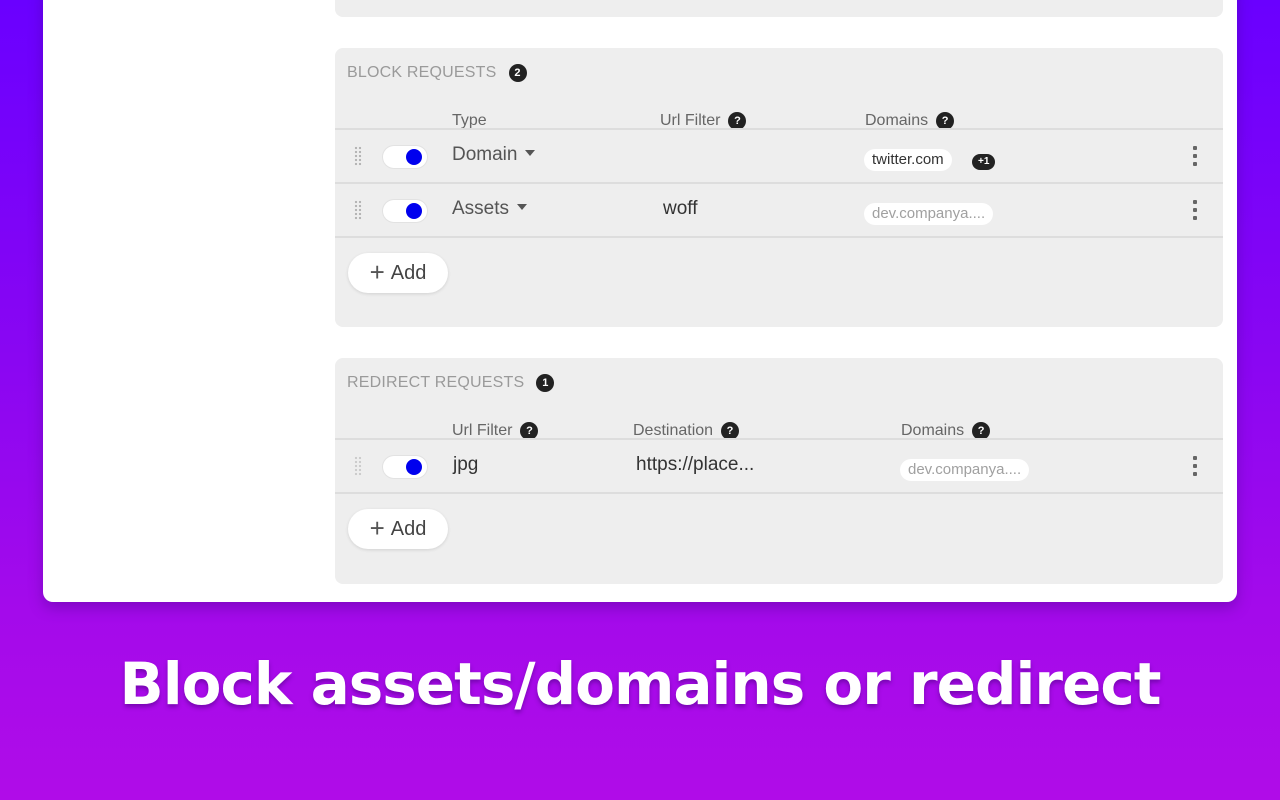 This screenshot has width=1280, height=800. What do you see at coordinates (422, 72) in the screenshot?
I see `block-requests-title: BLOCK REQUESTS` at bounding box center [422, 72].